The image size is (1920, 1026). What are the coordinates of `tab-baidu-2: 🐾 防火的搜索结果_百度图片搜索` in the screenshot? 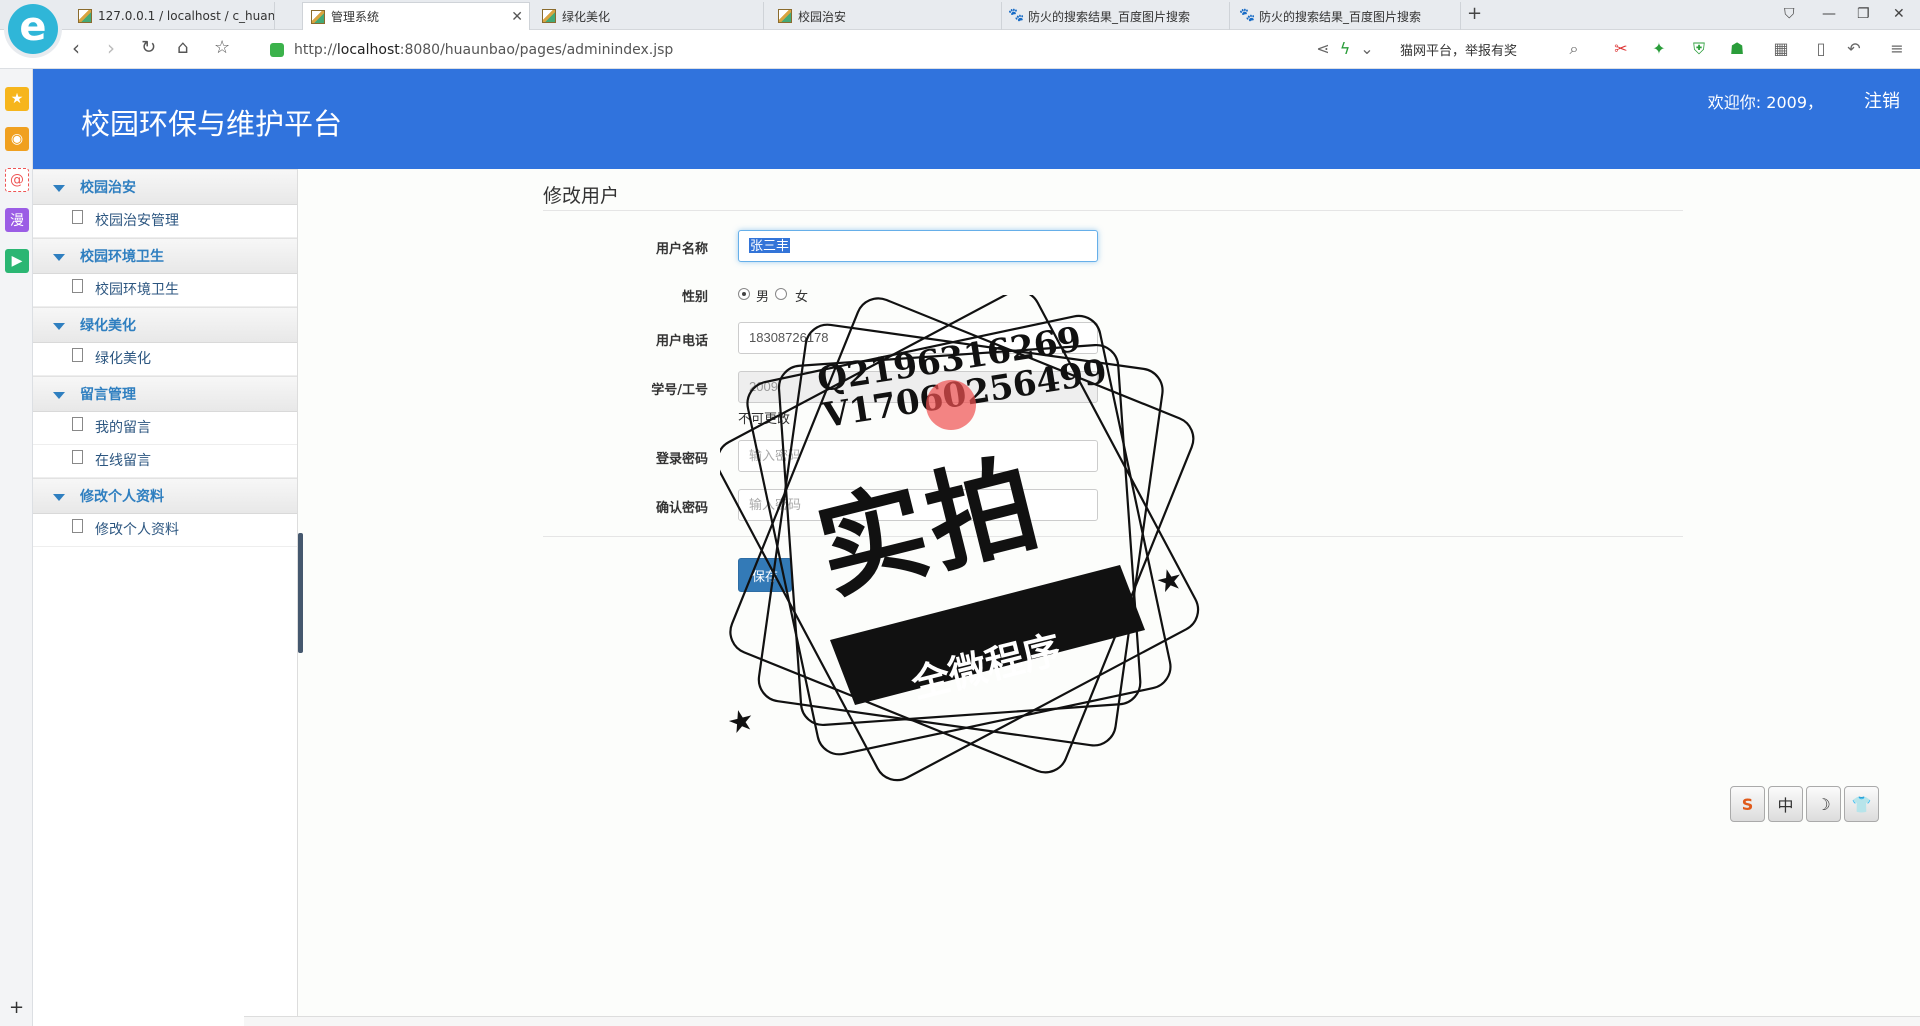 It's located at (1346, 16).